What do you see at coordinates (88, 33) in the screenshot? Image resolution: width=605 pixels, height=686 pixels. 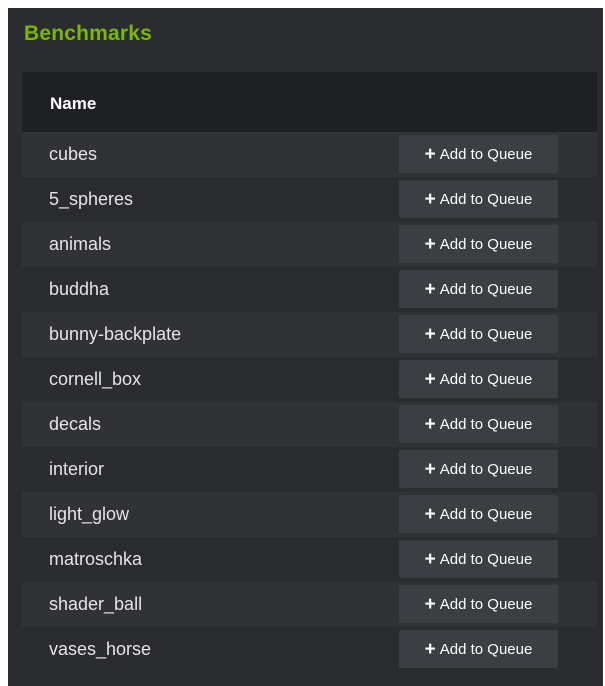 I see `panel-title: Benchmarks` at bounding box center [88, 33].